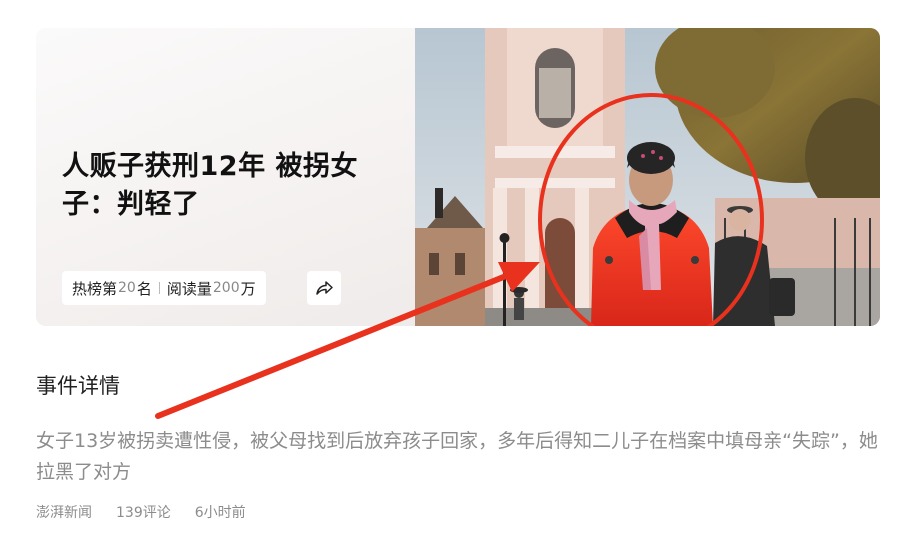 The width and height of the screenshot is (920, 555). What do you see at coordinates (164, 288) in the screenshot?
I see `hot-rank-badge: 热榜第 20 名 阅读量 200 万` at bounding box center [164, 288].